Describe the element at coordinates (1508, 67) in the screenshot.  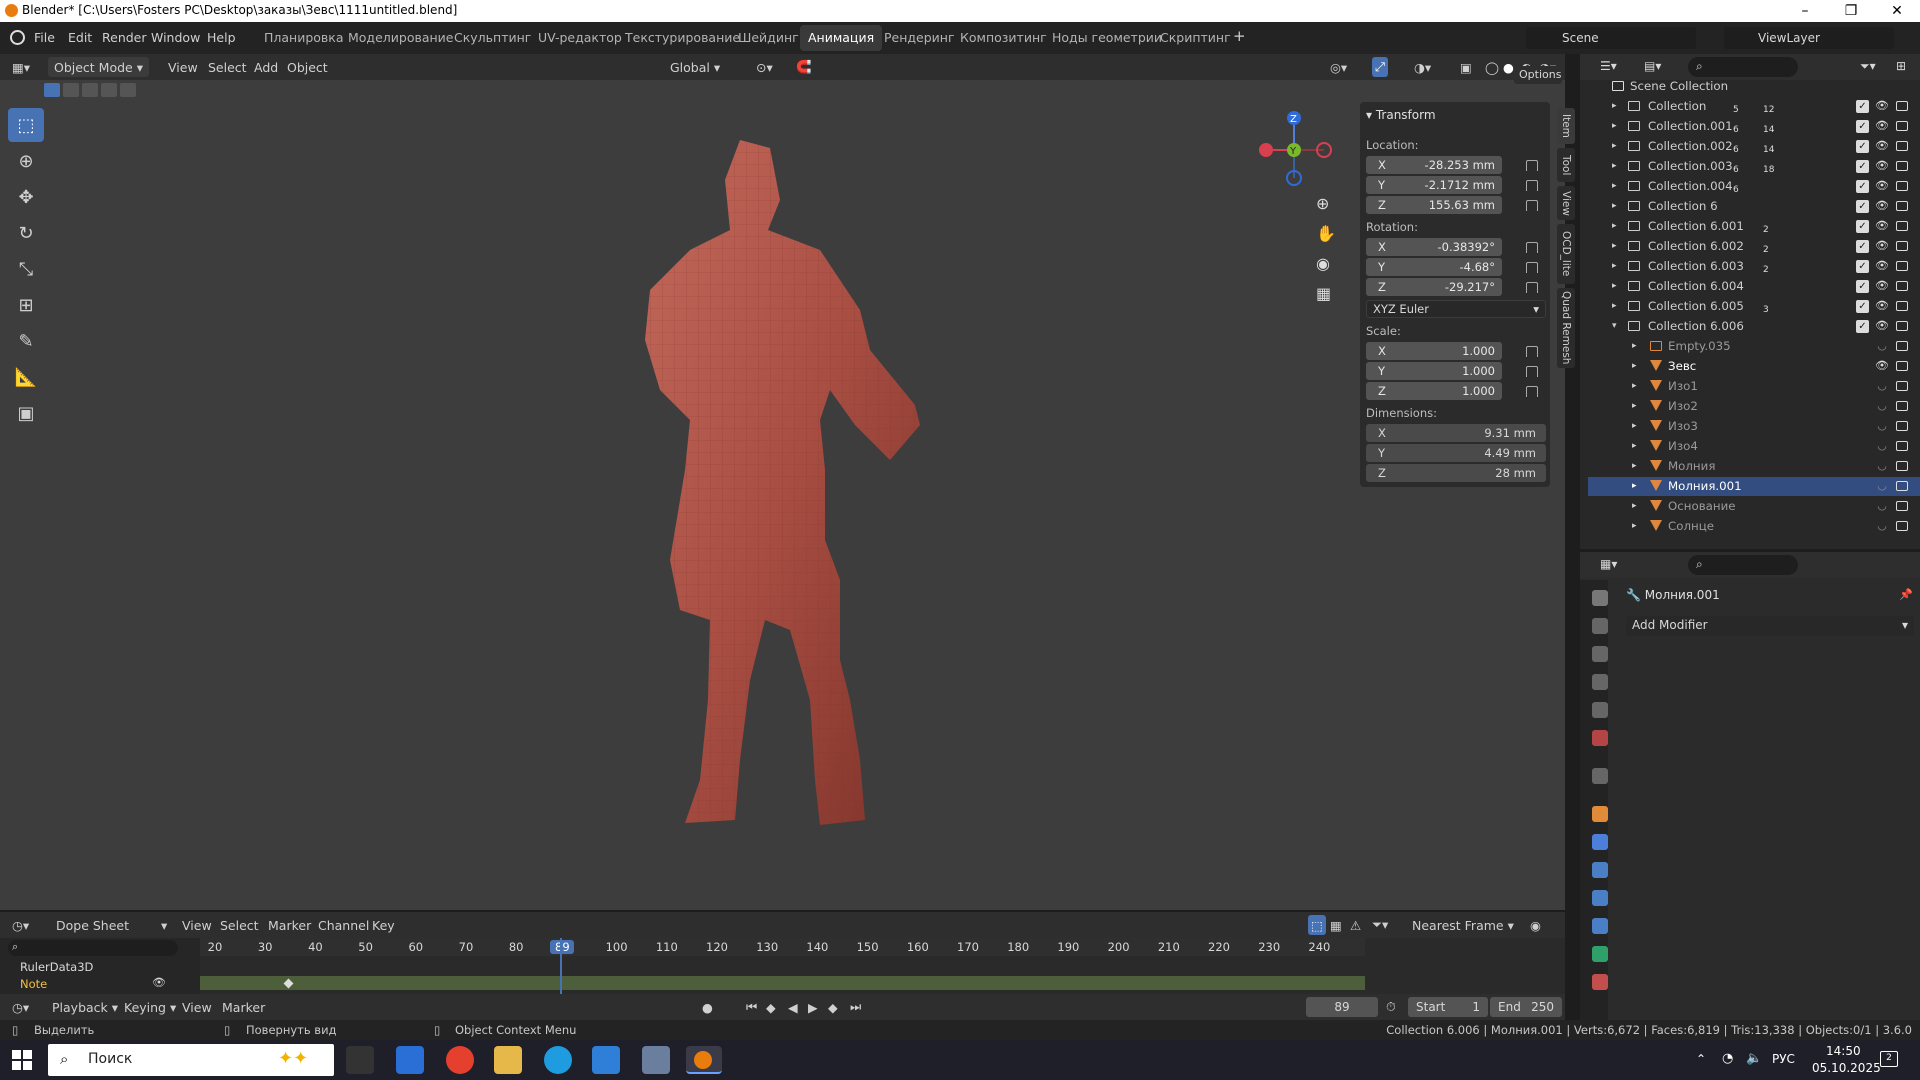
I see `solid-shading-icon: ●` at that location.